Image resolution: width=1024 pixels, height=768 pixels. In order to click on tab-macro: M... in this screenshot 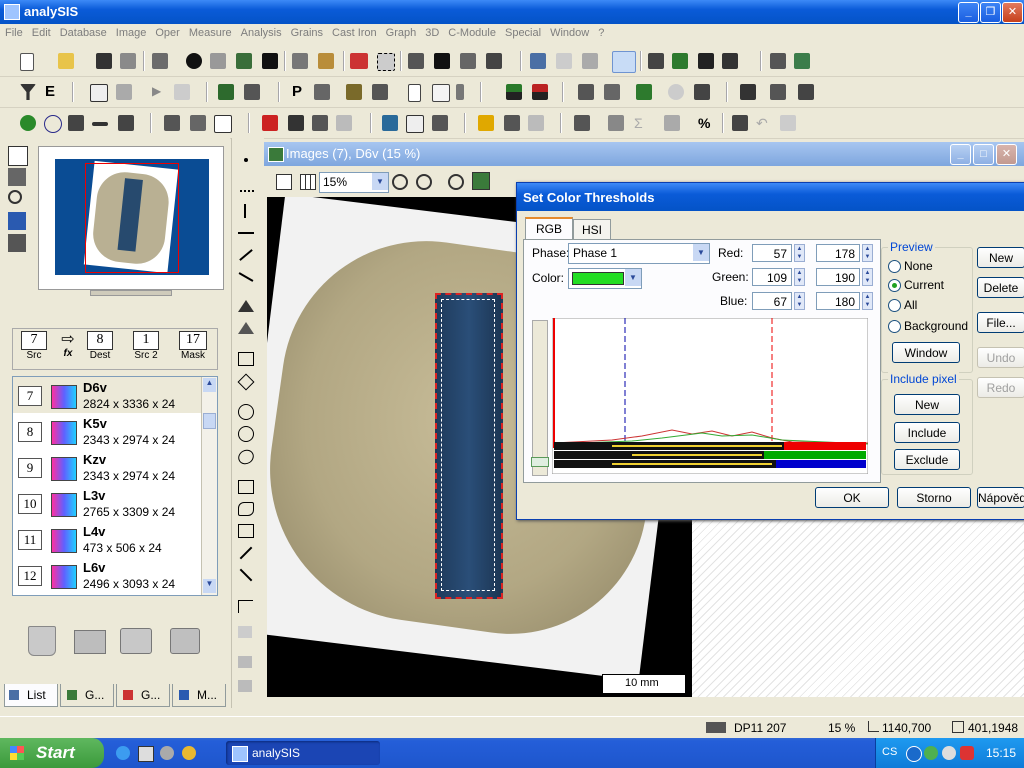, I will do `click(199, 695)`.